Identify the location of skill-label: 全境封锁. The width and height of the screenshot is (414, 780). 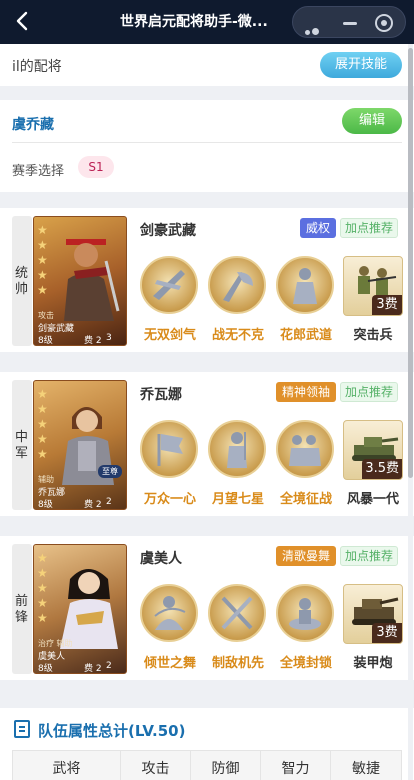
(305, 663).